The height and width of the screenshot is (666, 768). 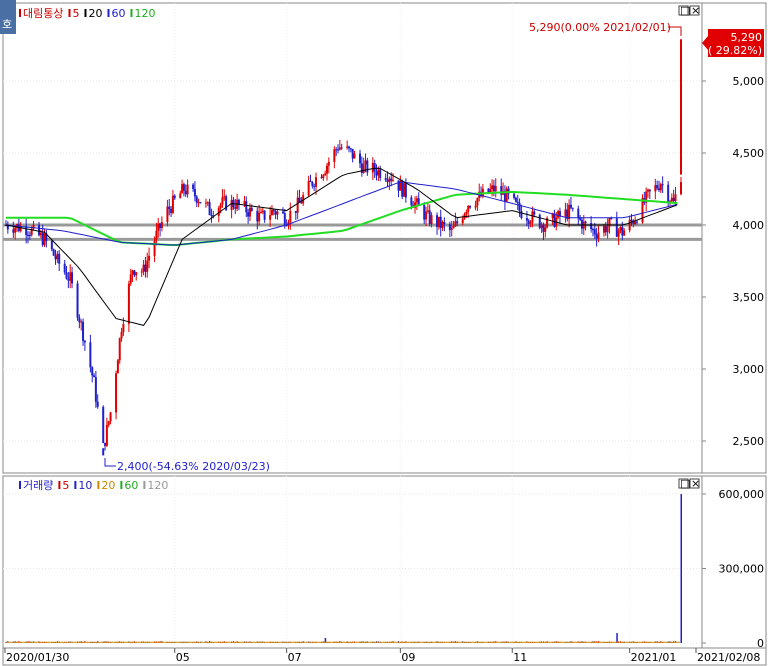 What do you see at coordinates (749, 441) in the screenshot?
I see `price-tick-label: 2,500` at bounding box center [749, 441].